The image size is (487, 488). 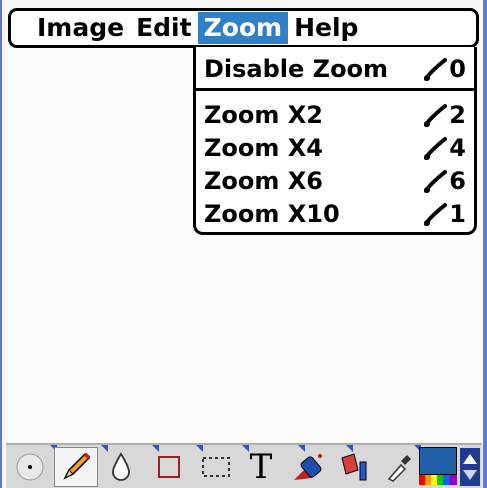 I want to click on scroll-arrows, so click(x=470, y=467).